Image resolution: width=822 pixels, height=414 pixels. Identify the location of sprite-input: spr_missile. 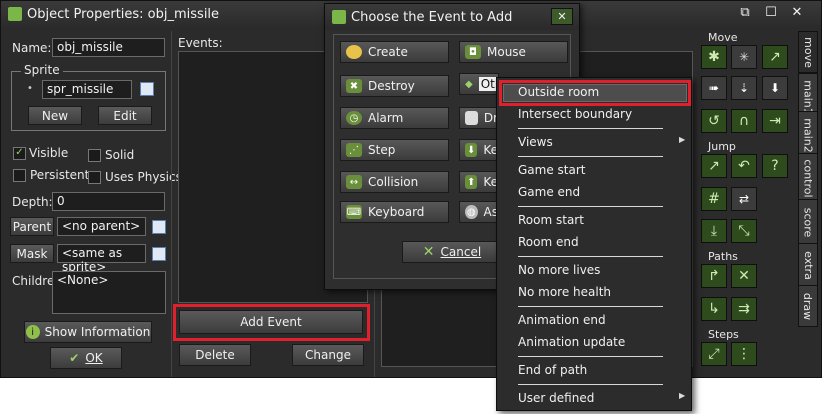
(87, 89).